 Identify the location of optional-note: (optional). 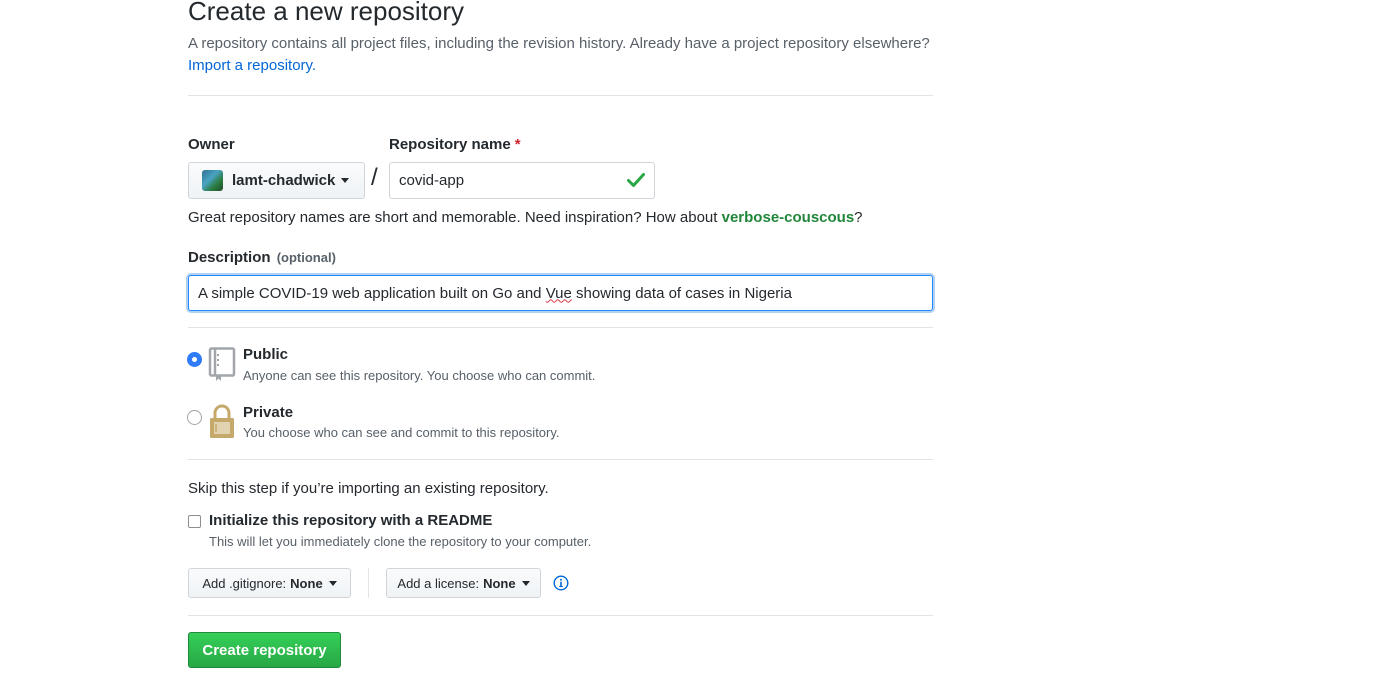
(306, 257).